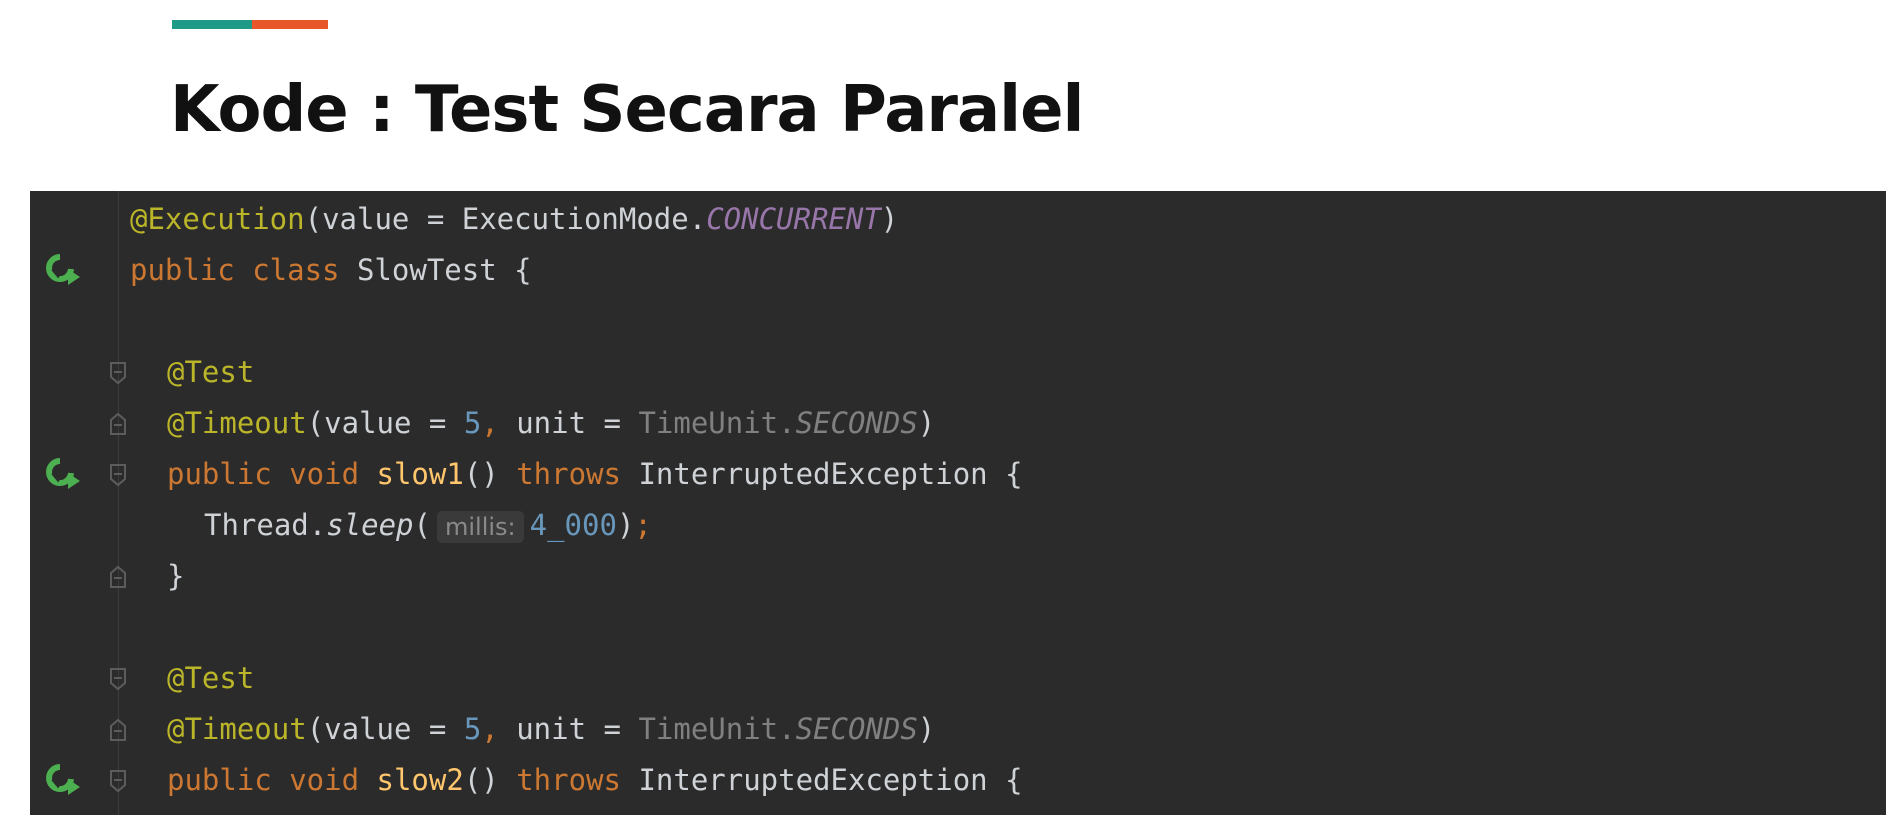  Describe the element at coordinates (573, 525) in the screenshot. I see `number-literal: 4_000` at that location.